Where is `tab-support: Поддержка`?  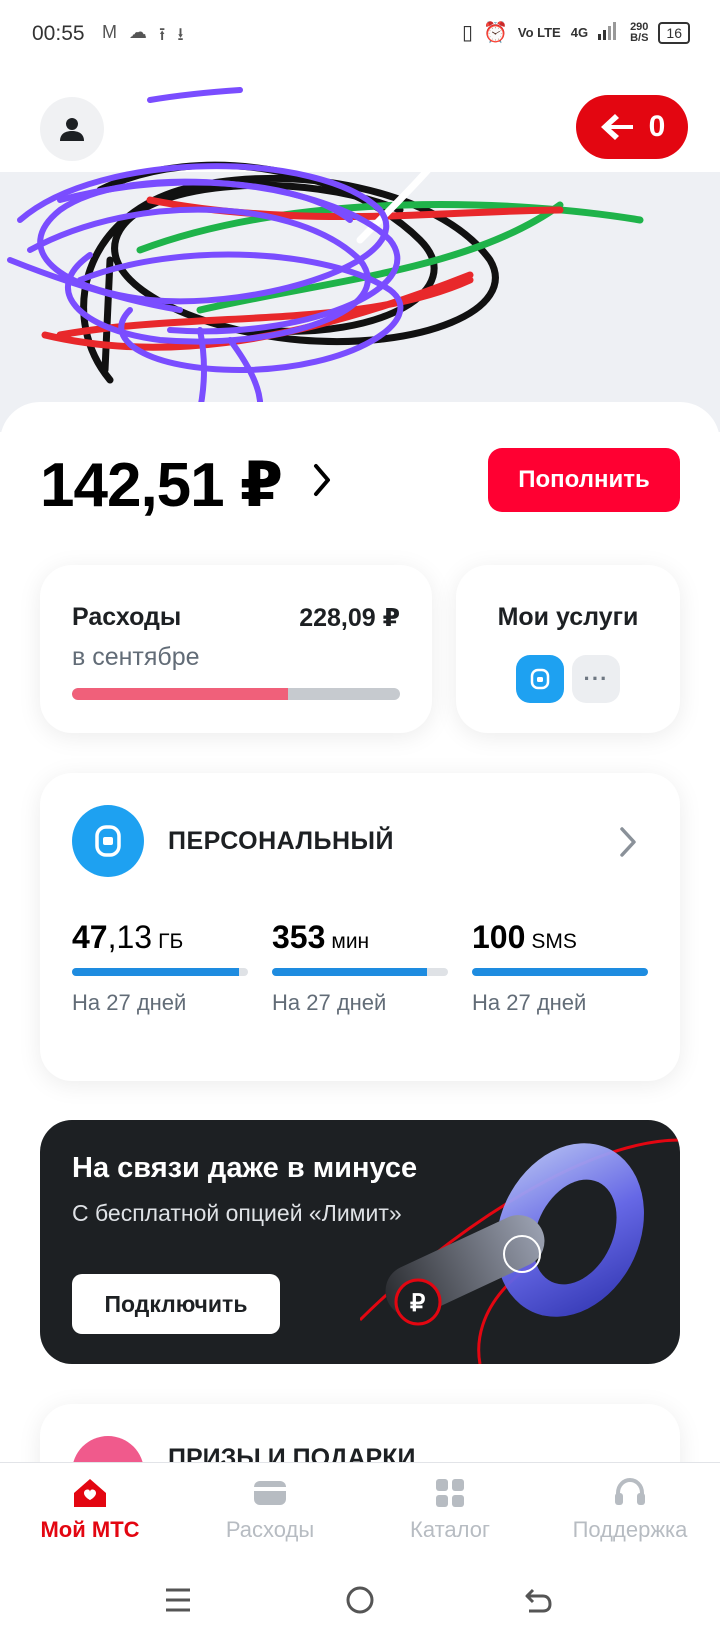 tab-support: Поддержка is located at coordinates (630, 1510).